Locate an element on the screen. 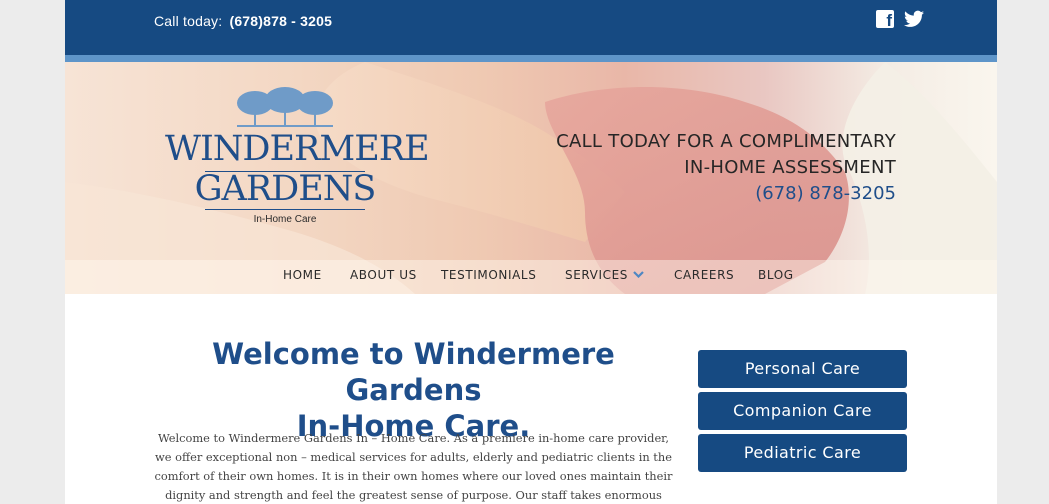 The image size is (1049, 504). nav-item-services: SERVICES is located at coordinates (604, 275).